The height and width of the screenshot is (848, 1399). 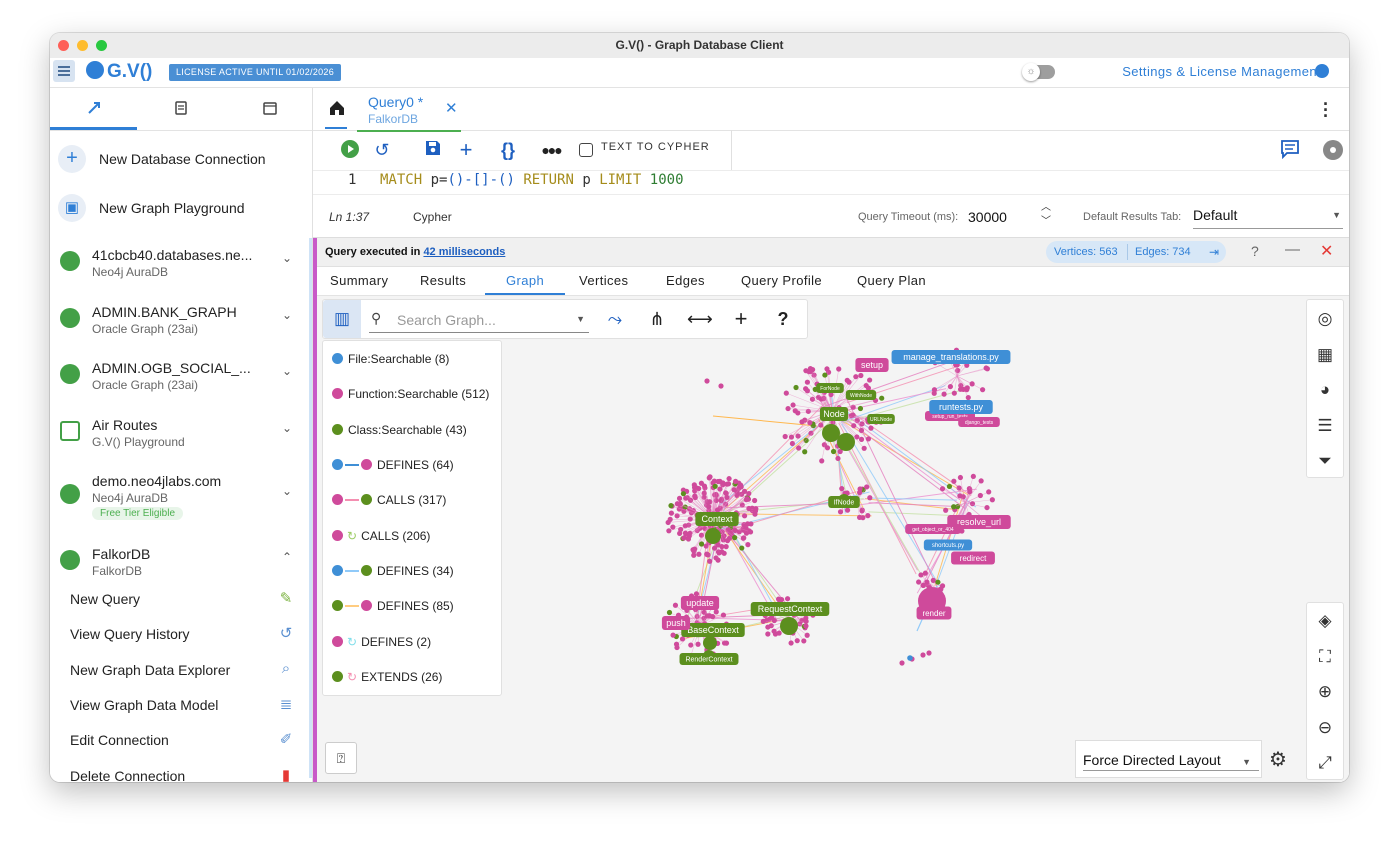 What do you see at coordinates (655, 147) in the screenshot?
I see `text-to-cypher-button: TEXT TO CYPHER` at bounding box center [655, 147].